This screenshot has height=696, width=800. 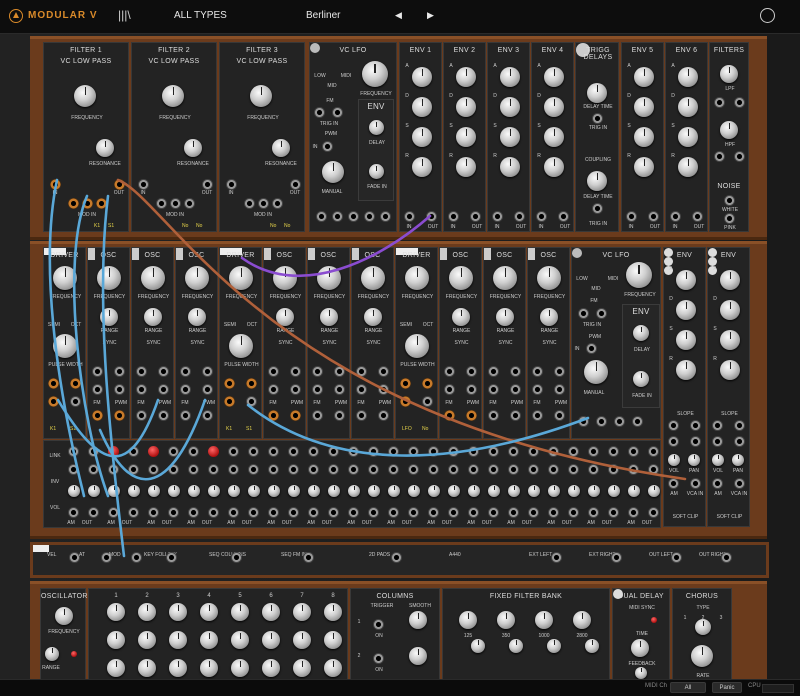 What do you see at coordinates (153, 451) in the screenshot?
I see `link-button` at bounding box center [153, 451].